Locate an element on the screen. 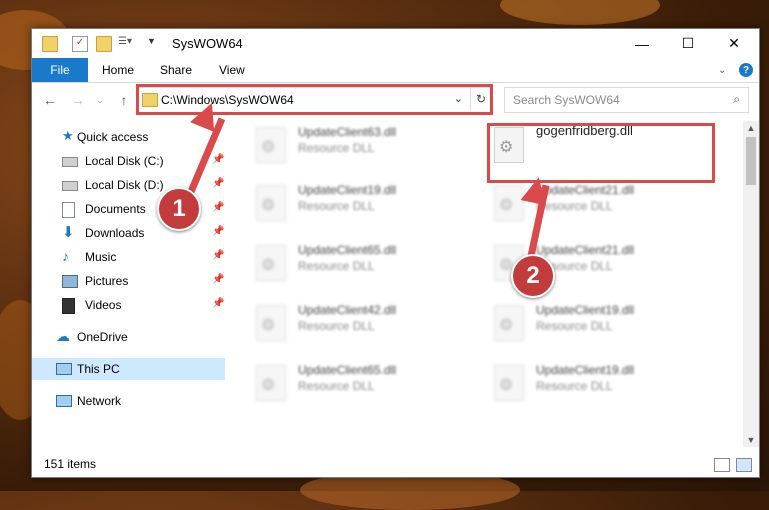 The image size is (769, 510). window-title: SysWOW64 is located at coordinates (207, 43).